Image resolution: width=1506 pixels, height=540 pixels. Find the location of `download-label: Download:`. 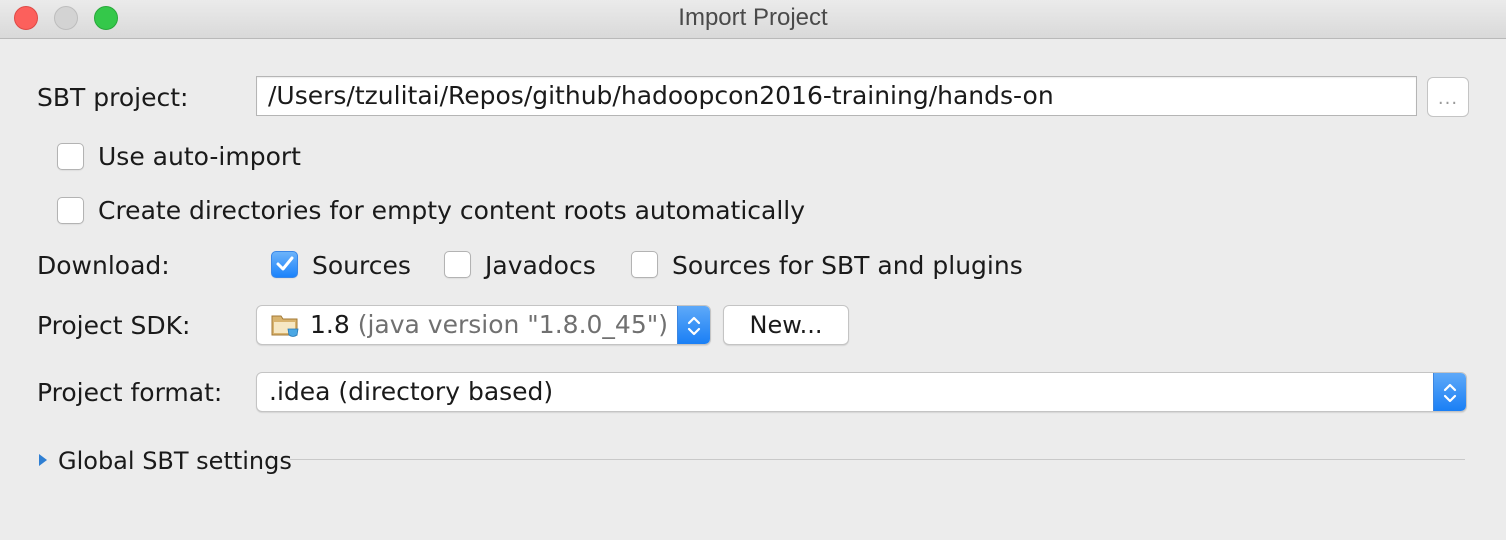

download-label: Download: is located at coordinates (103, 265).